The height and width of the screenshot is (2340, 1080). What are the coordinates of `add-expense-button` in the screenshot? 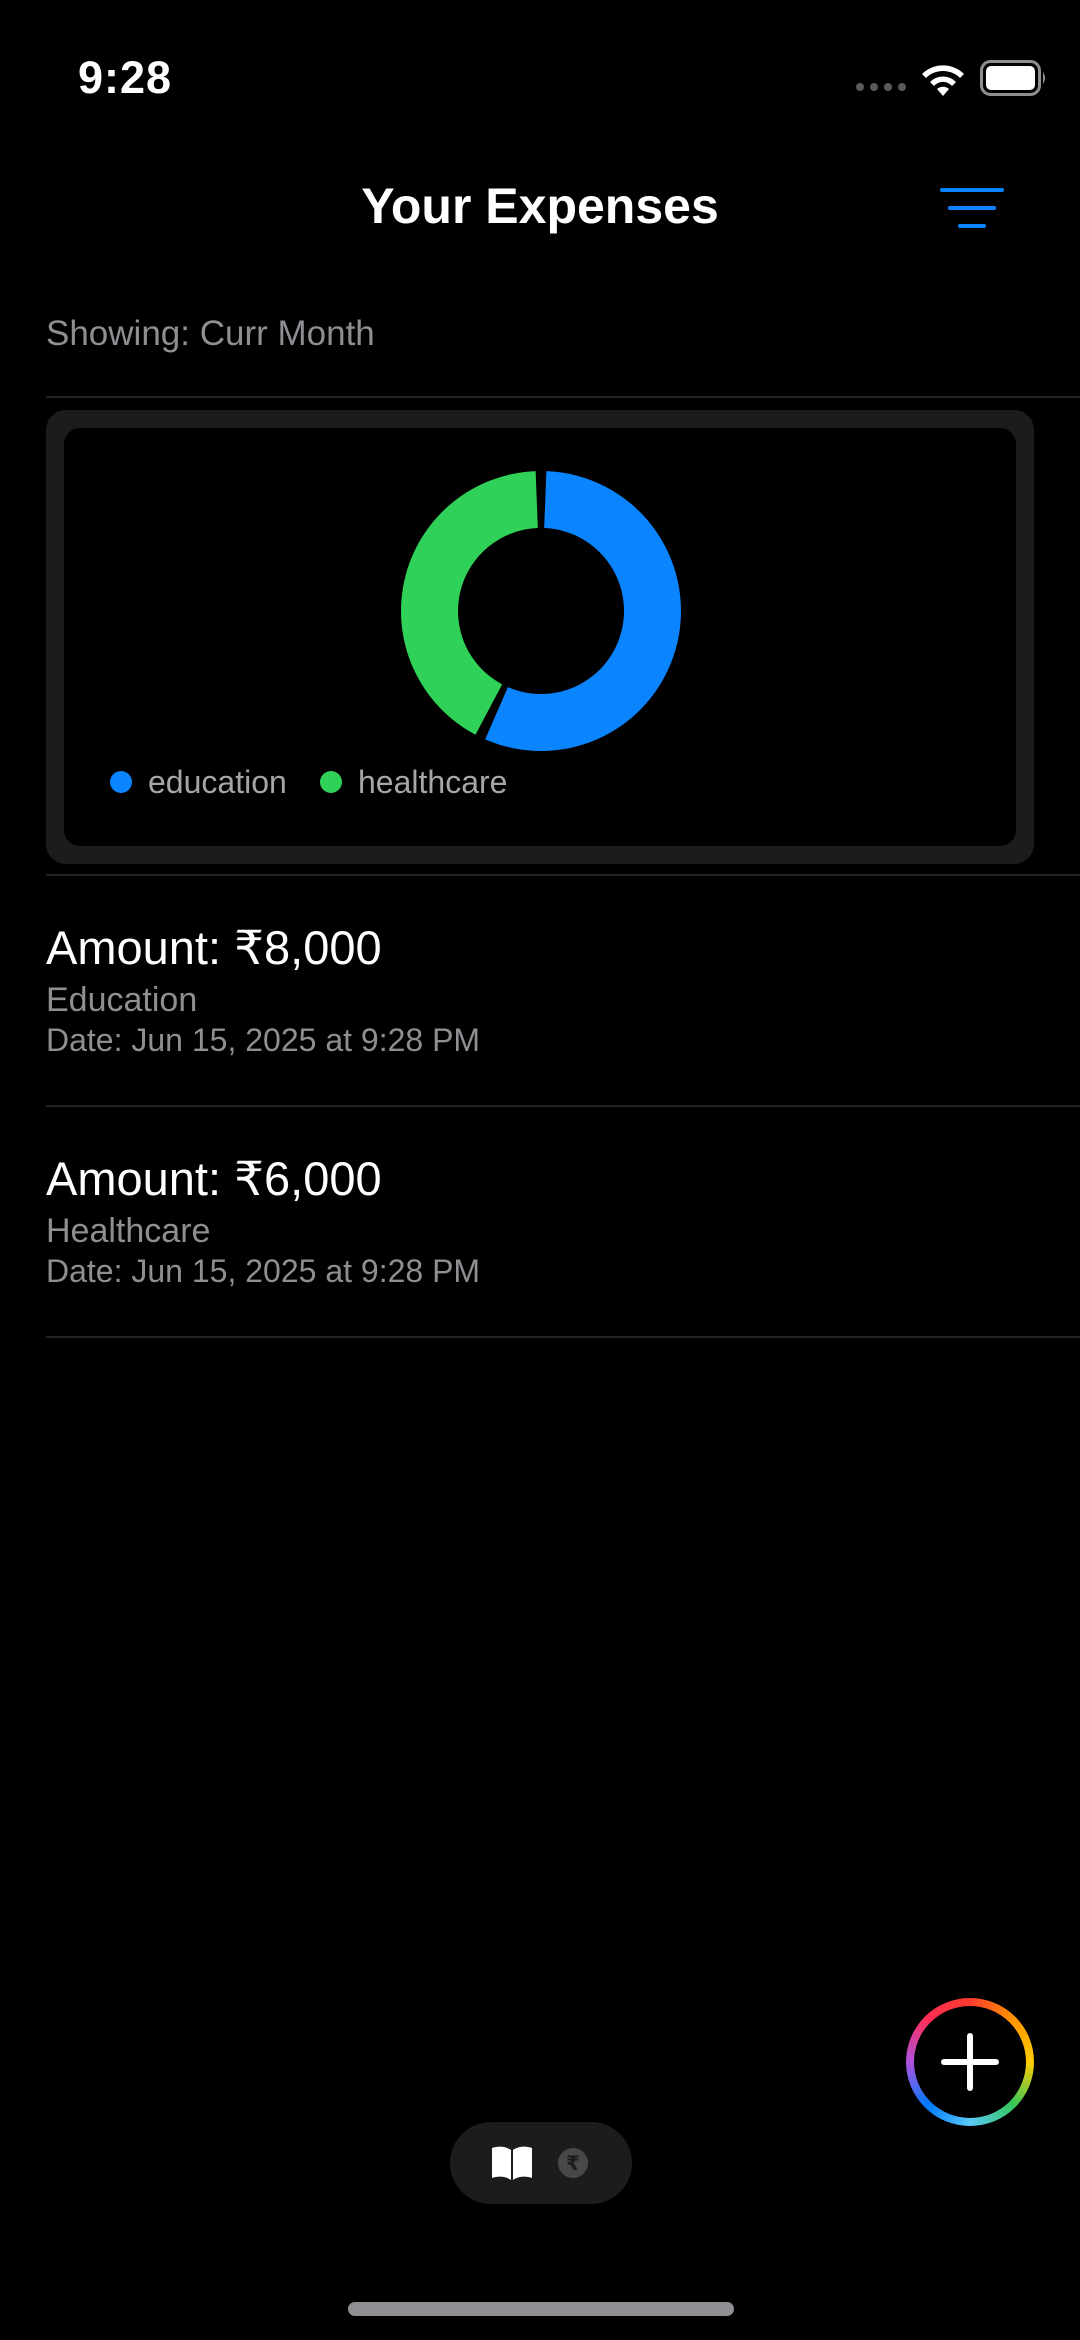 It's located at (970, 2062).